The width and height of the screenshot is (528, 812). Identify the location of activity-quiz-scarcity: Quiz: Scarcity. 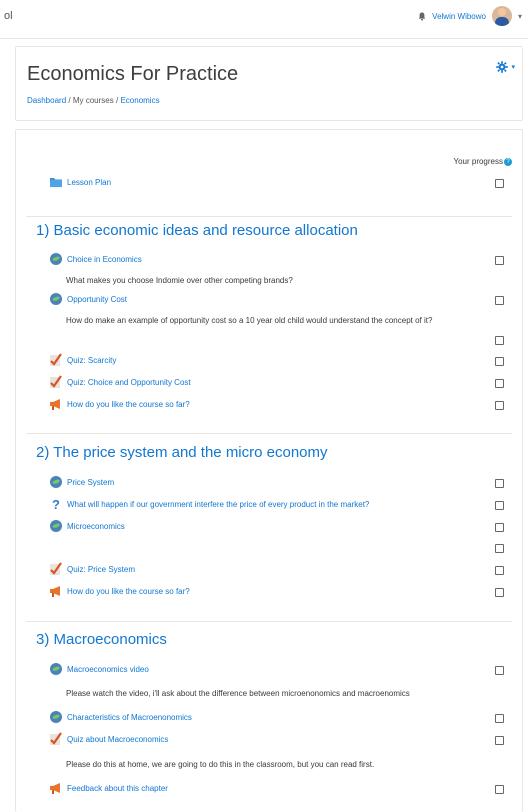
(274, 360).